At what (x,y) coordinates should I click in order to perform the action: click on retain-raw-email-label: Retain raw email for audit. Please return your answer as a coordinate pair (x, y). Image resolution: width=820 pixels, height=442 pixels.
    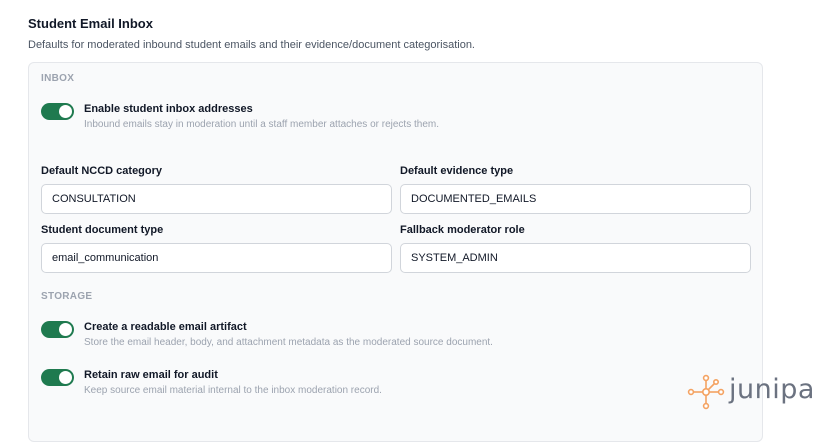
    Looking at the image, I should click on (151, 375).